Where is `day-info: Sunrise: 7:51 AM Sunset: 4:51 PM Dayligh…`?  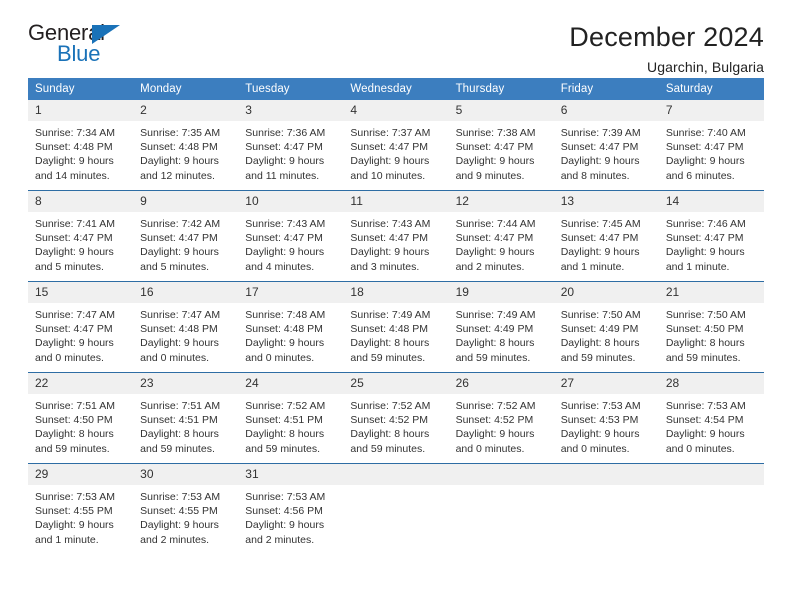 day-info: Sunrise: 7:51 AM Sunset: 4:51 PM Dayligh… is located at coordinates (185, 425).